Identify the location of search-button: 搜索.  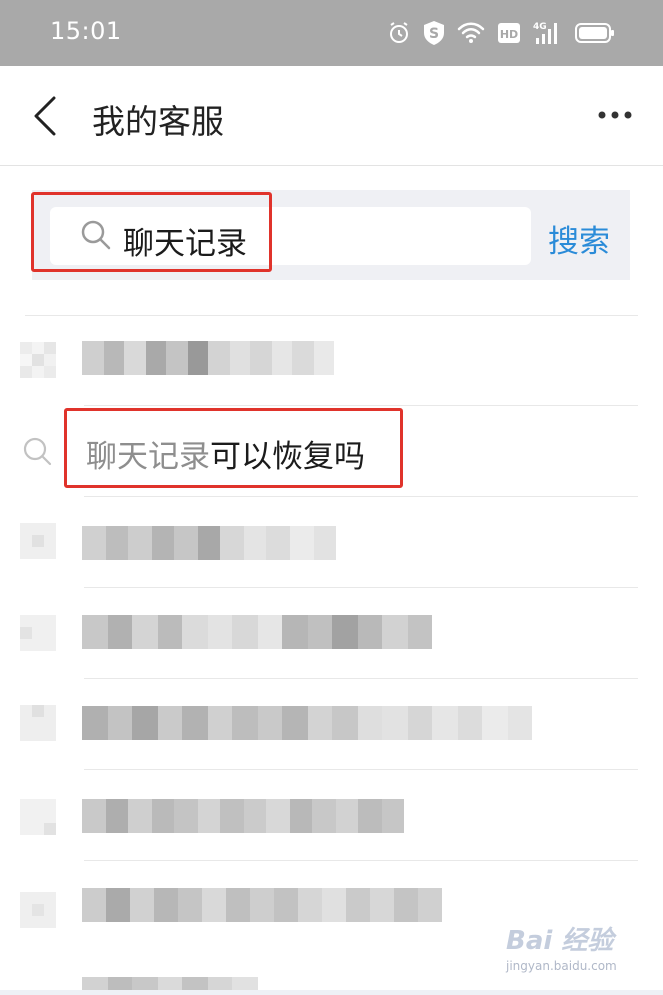
(579, 238).